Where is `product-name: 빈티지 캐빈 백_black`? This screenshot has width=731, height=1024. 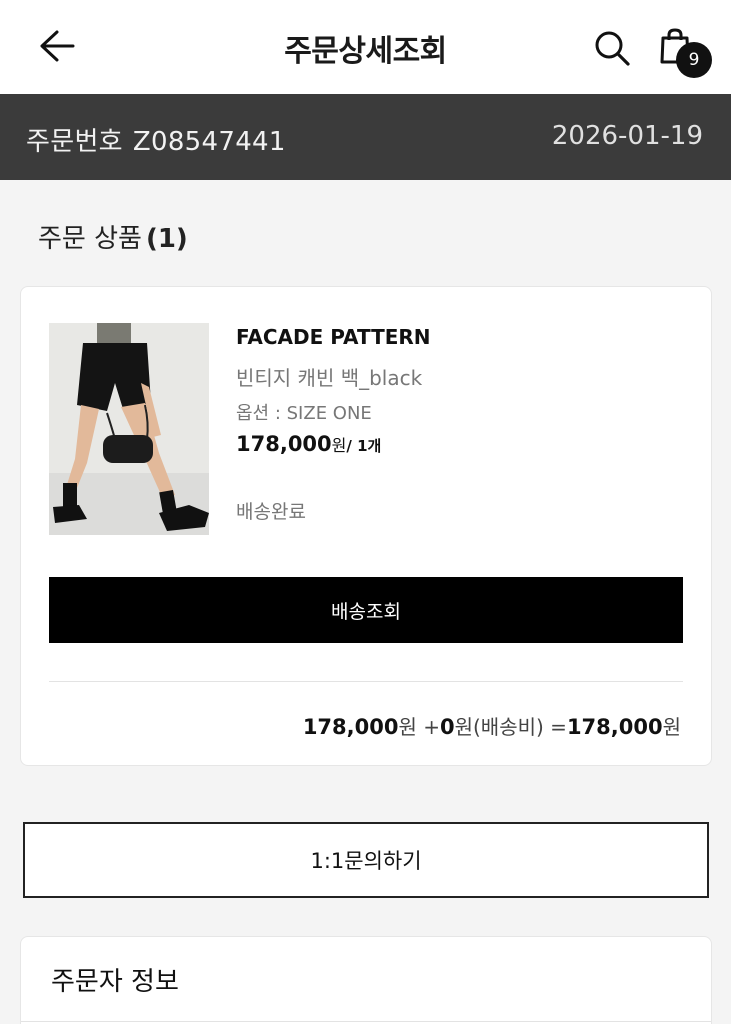
product-name: 빈티지 캐빈 백_black is located at coordinates (329, 376).